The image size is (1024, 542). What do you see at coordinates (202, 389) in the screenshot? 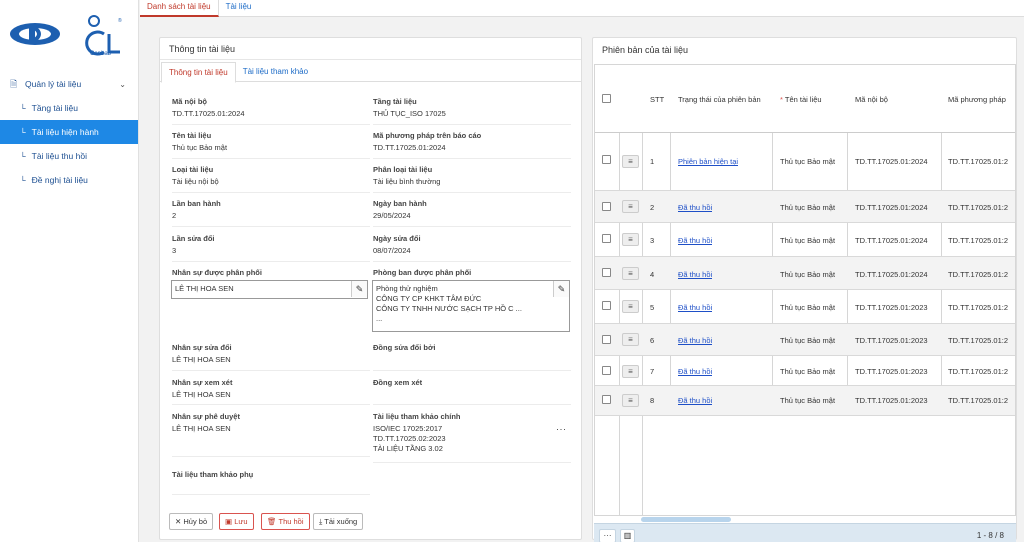
I see `field-reviewer: Nhân sự xem xét LÊ THỊ HOA SEN` at bounding box center [202, 389].